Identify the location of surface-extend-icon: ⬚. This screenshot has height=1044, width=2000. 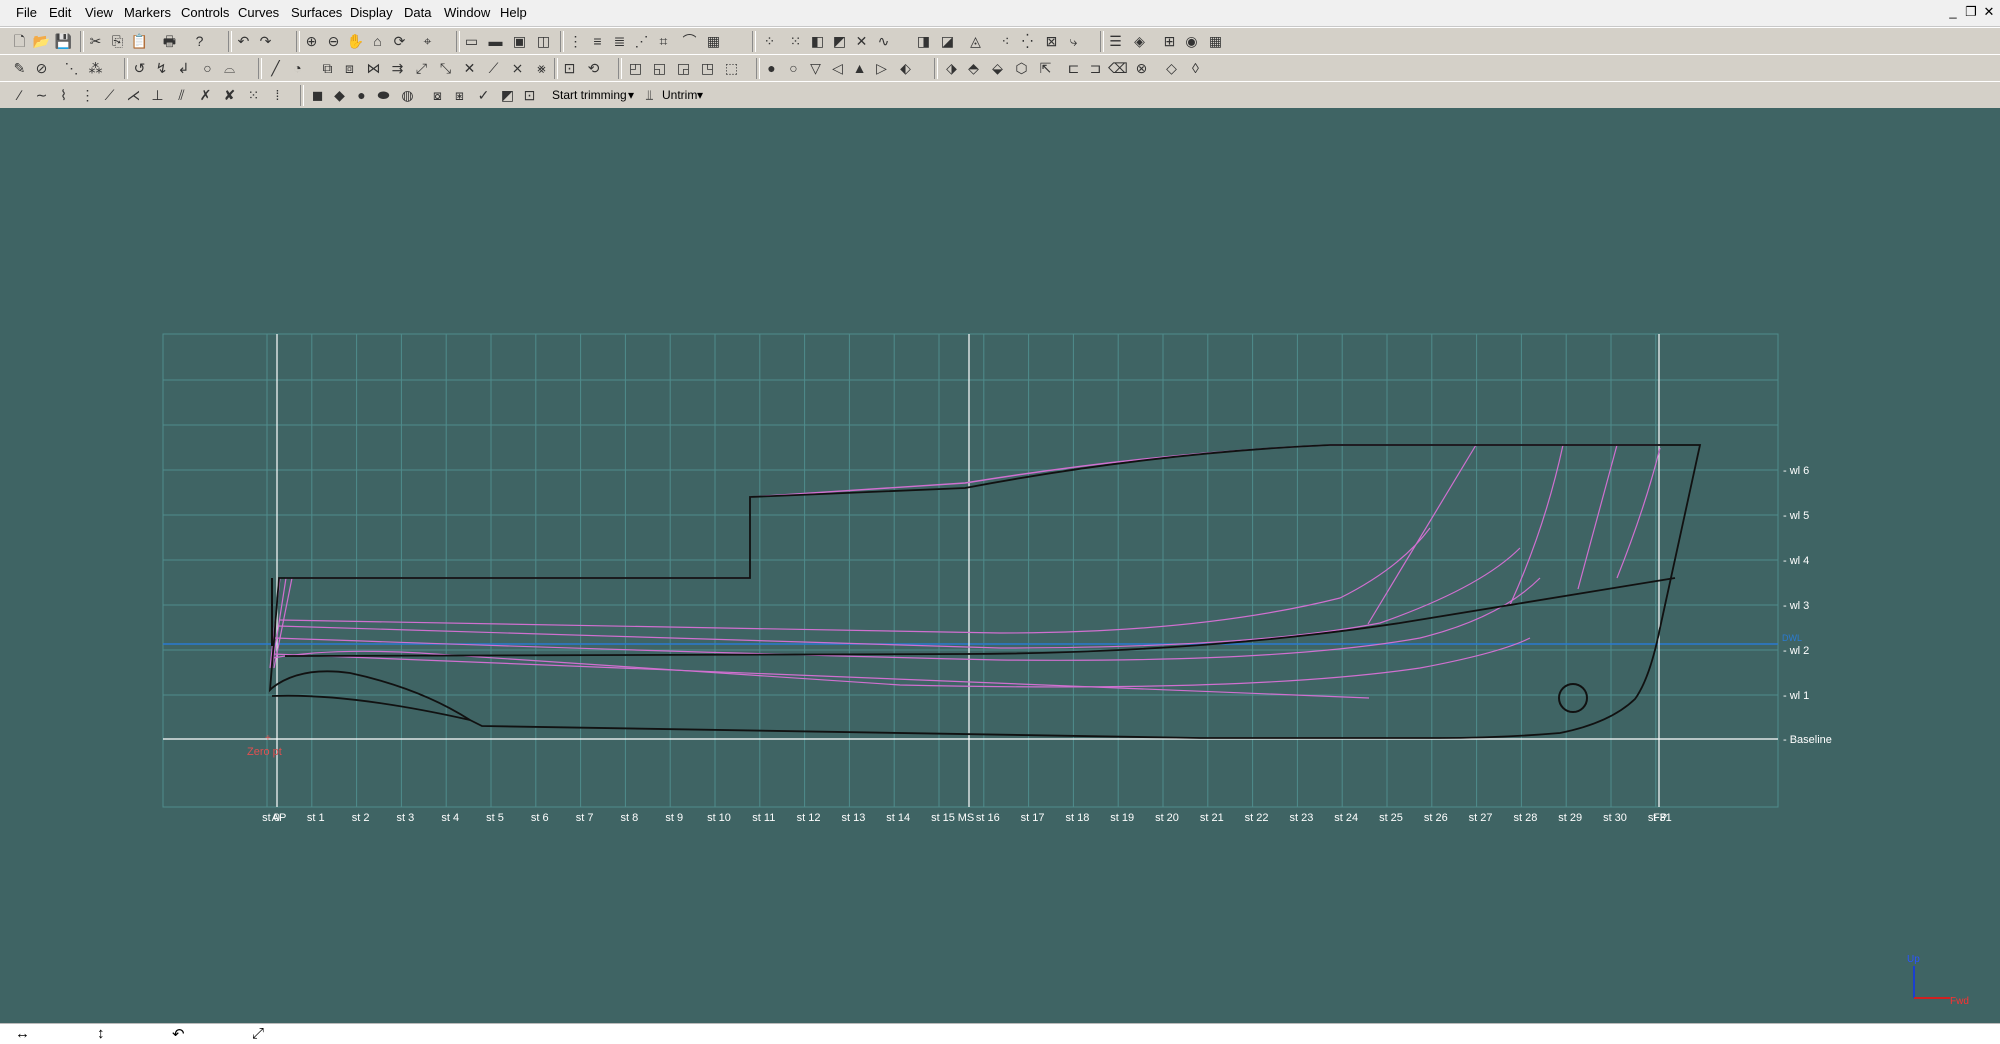
(731, 68).